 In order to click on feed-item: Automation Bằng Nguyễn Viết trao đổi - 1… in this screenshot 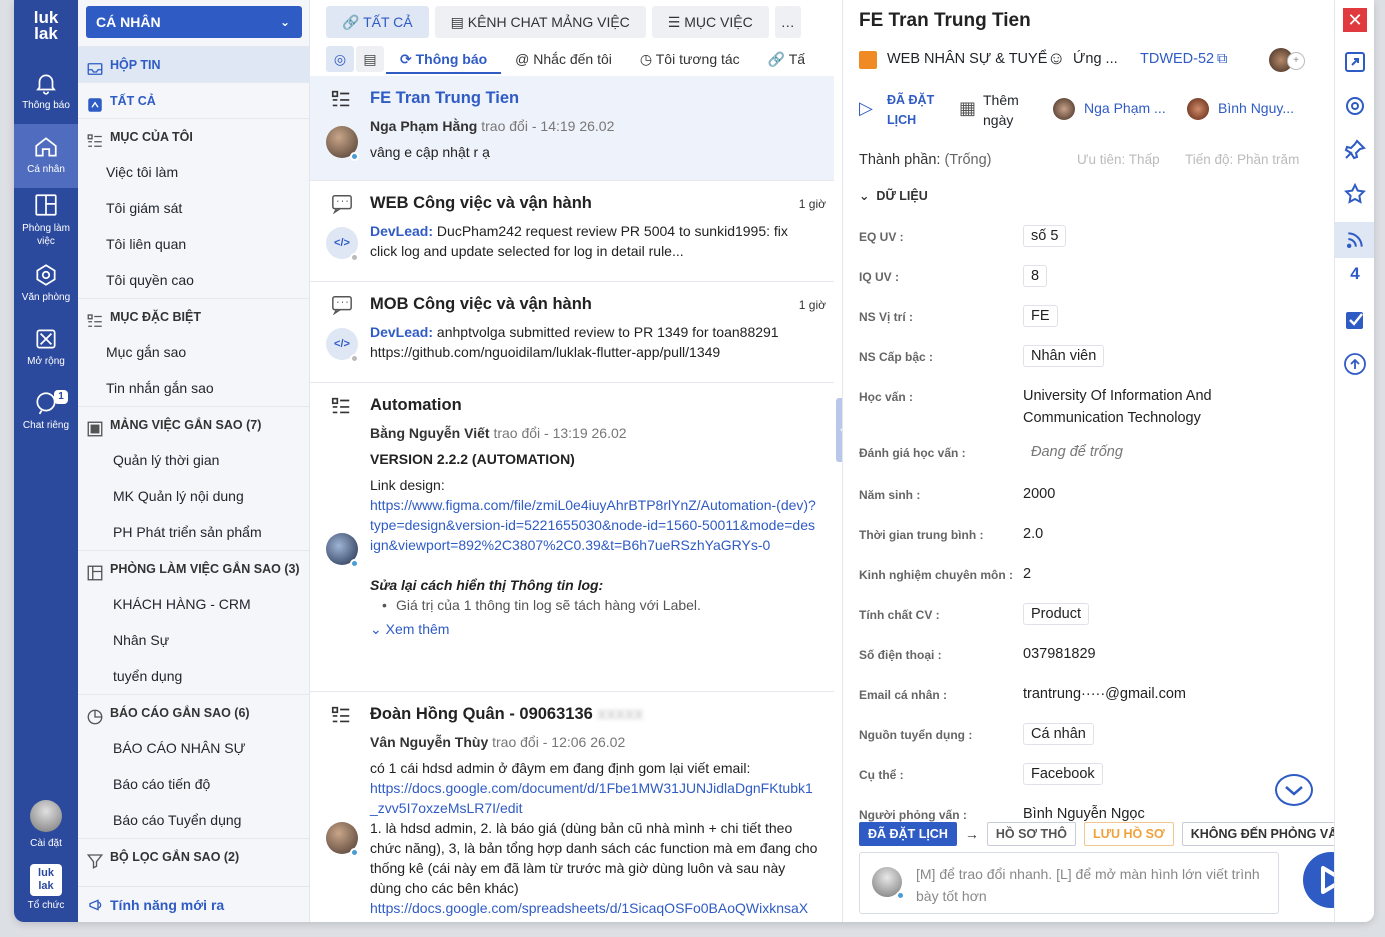, I will do `click(572, 537)`.